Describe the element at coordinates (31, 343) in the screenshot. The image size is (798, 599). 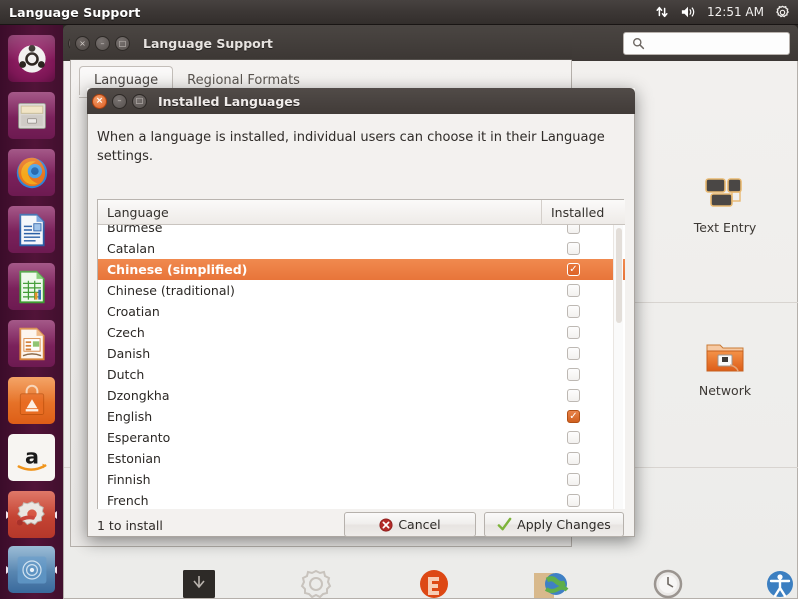
I see `launcher-item-libreoffice-impress` at that location.